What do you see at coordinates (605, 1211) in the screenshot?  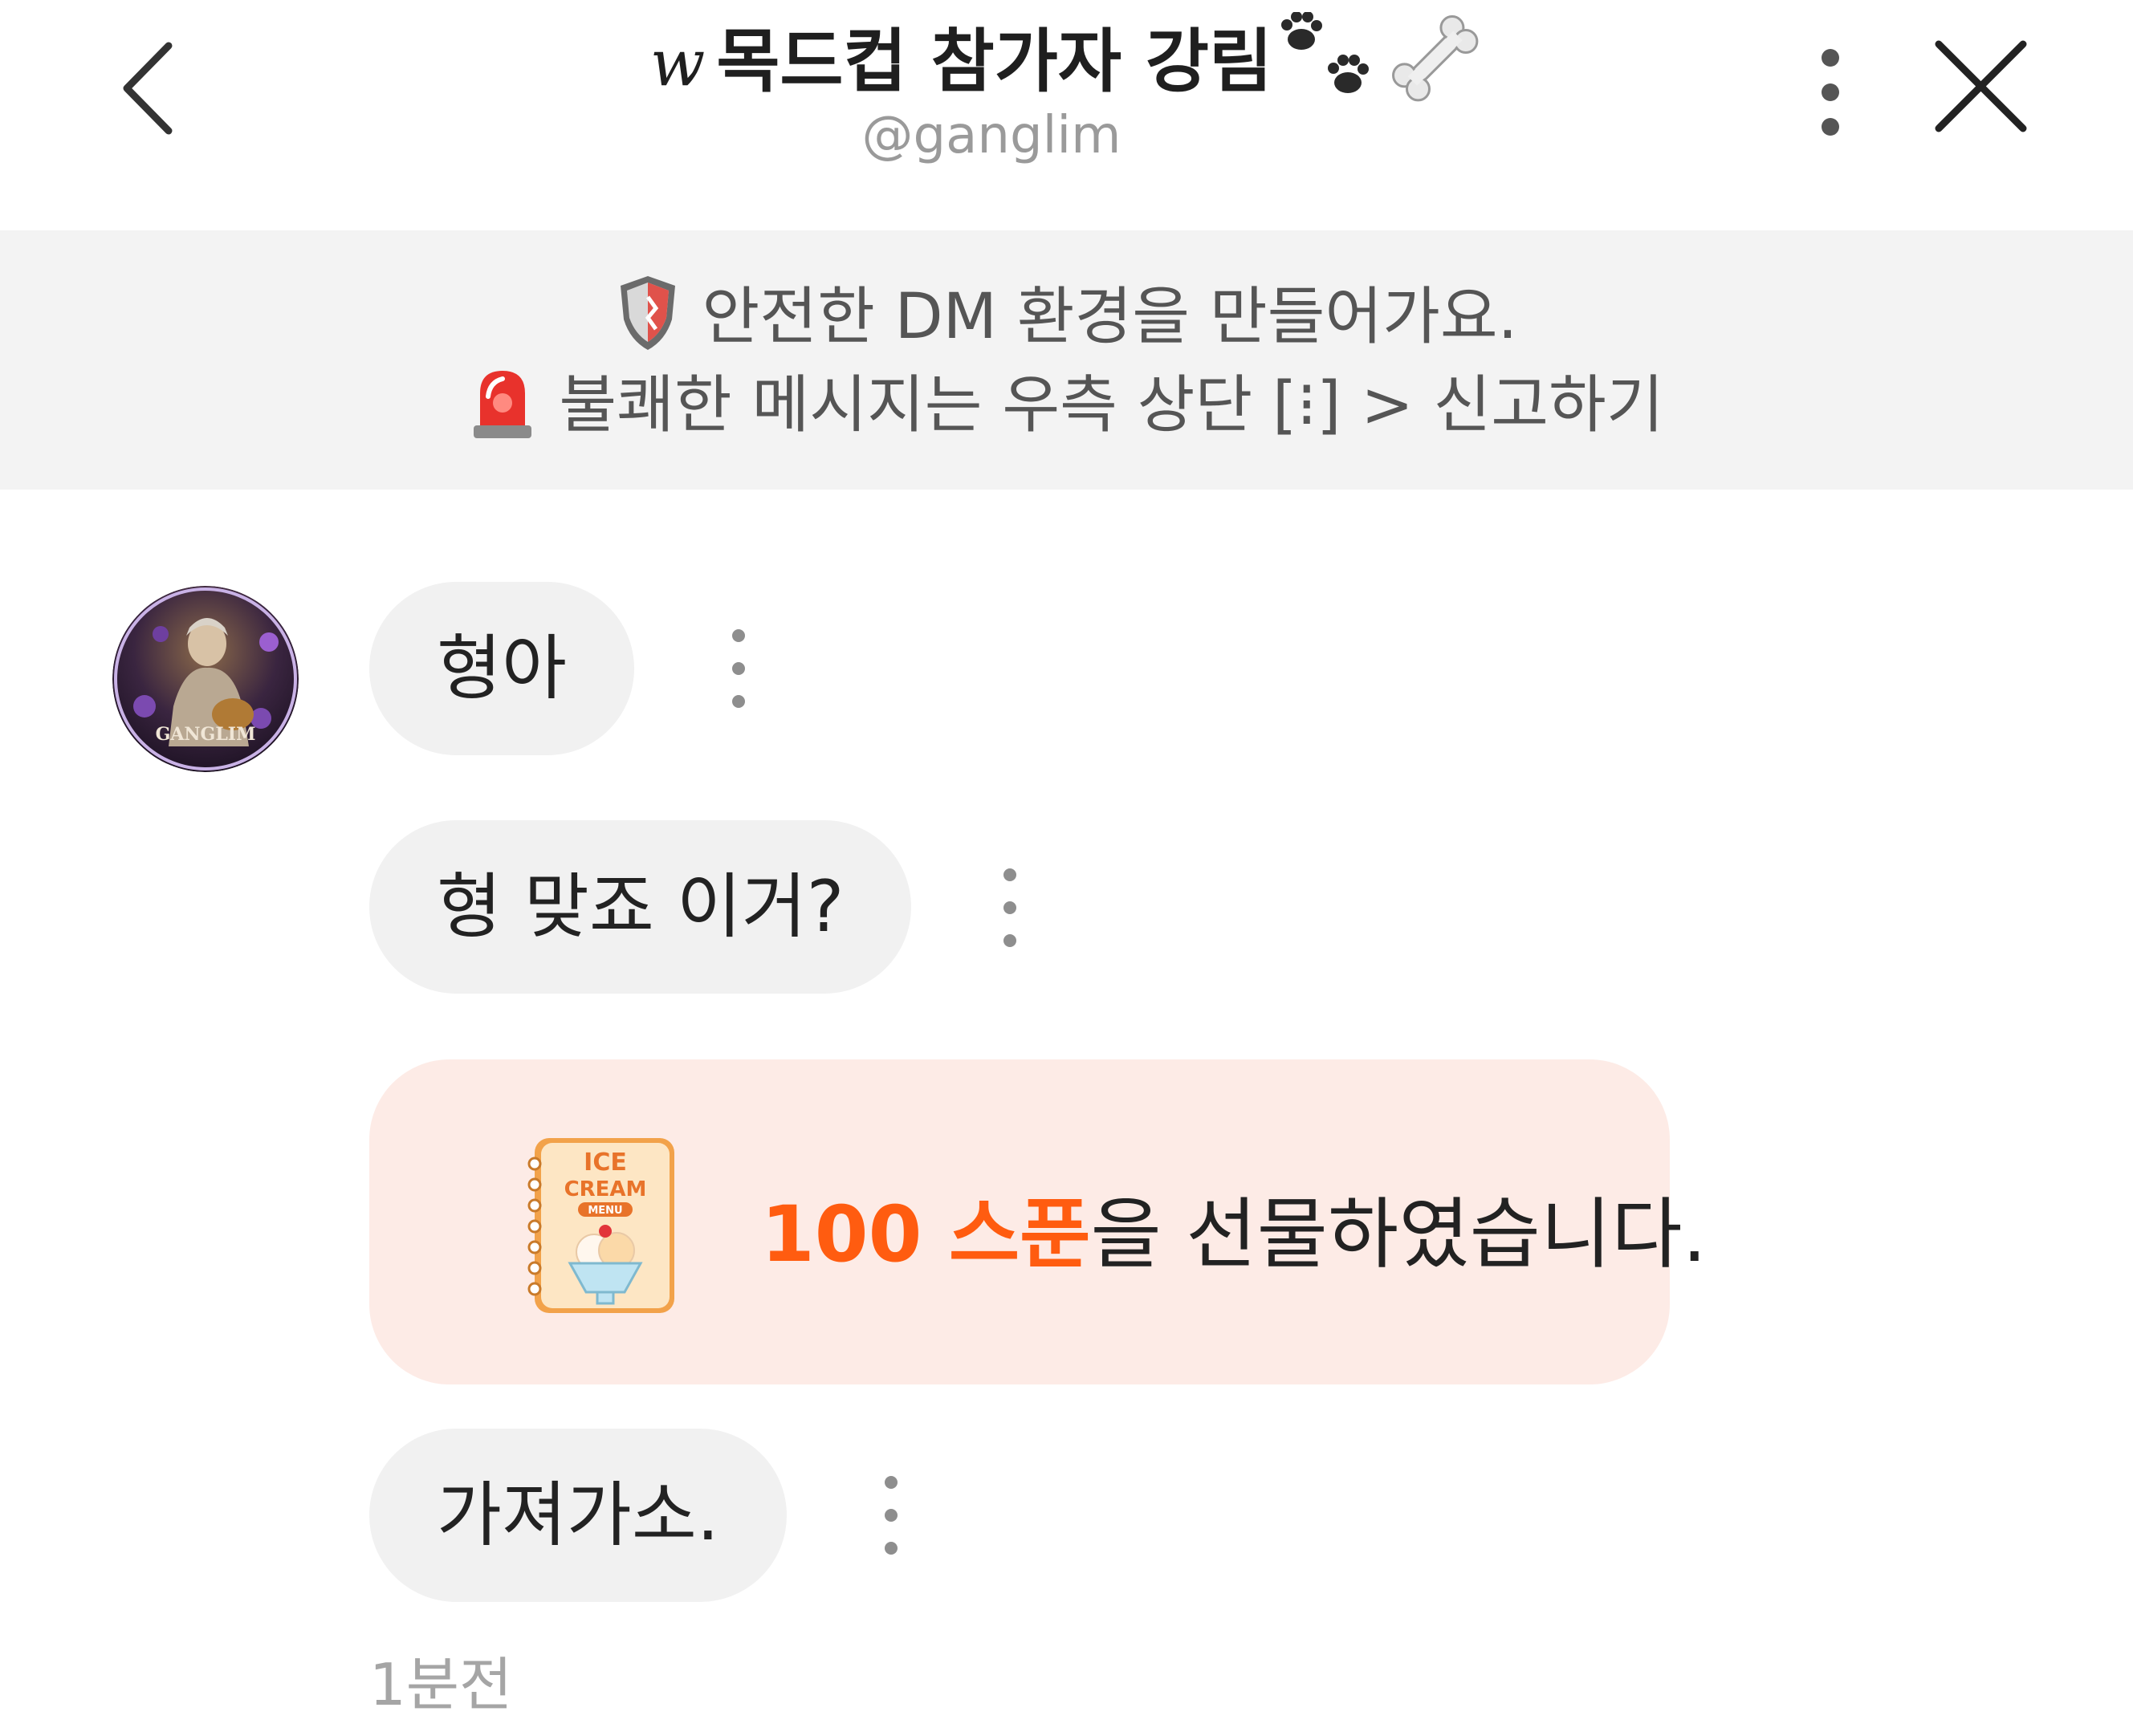 I see `menu-label-menu: MENU` at bounding box center [605, 1211].